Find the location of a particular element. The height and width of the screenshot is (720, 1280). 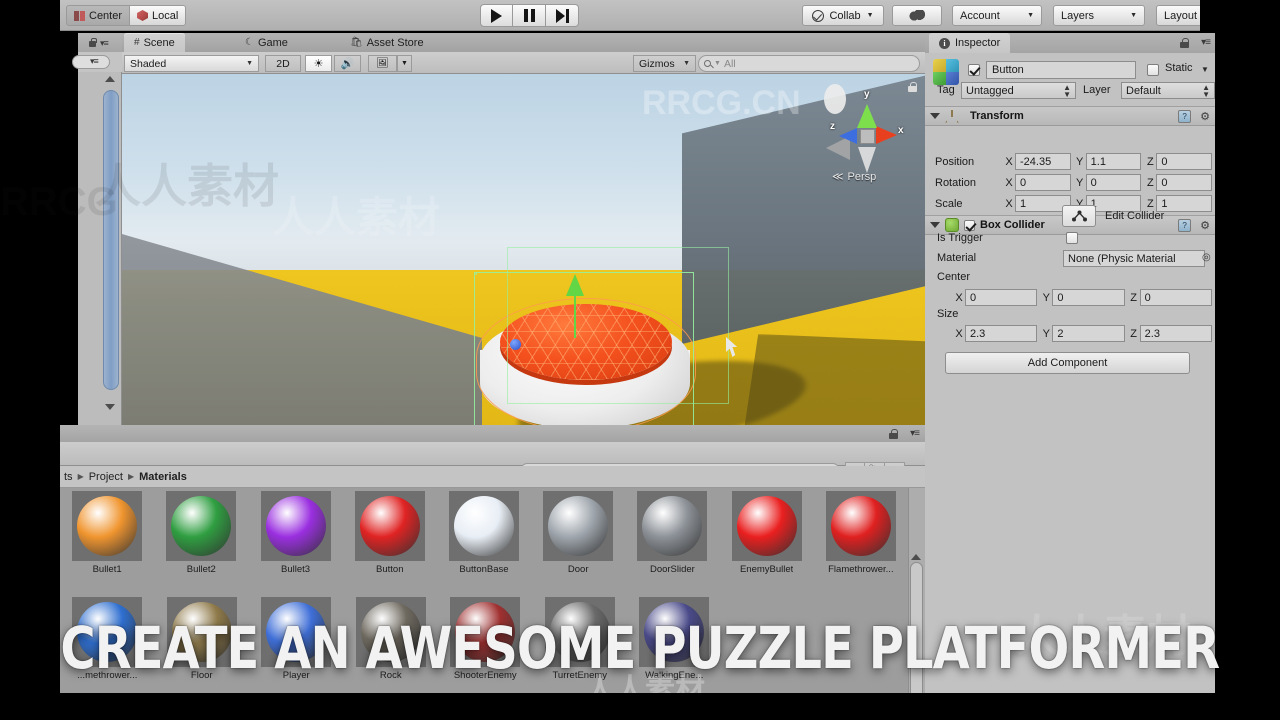

scroll-down-icon is located at coordinates (110, 407).